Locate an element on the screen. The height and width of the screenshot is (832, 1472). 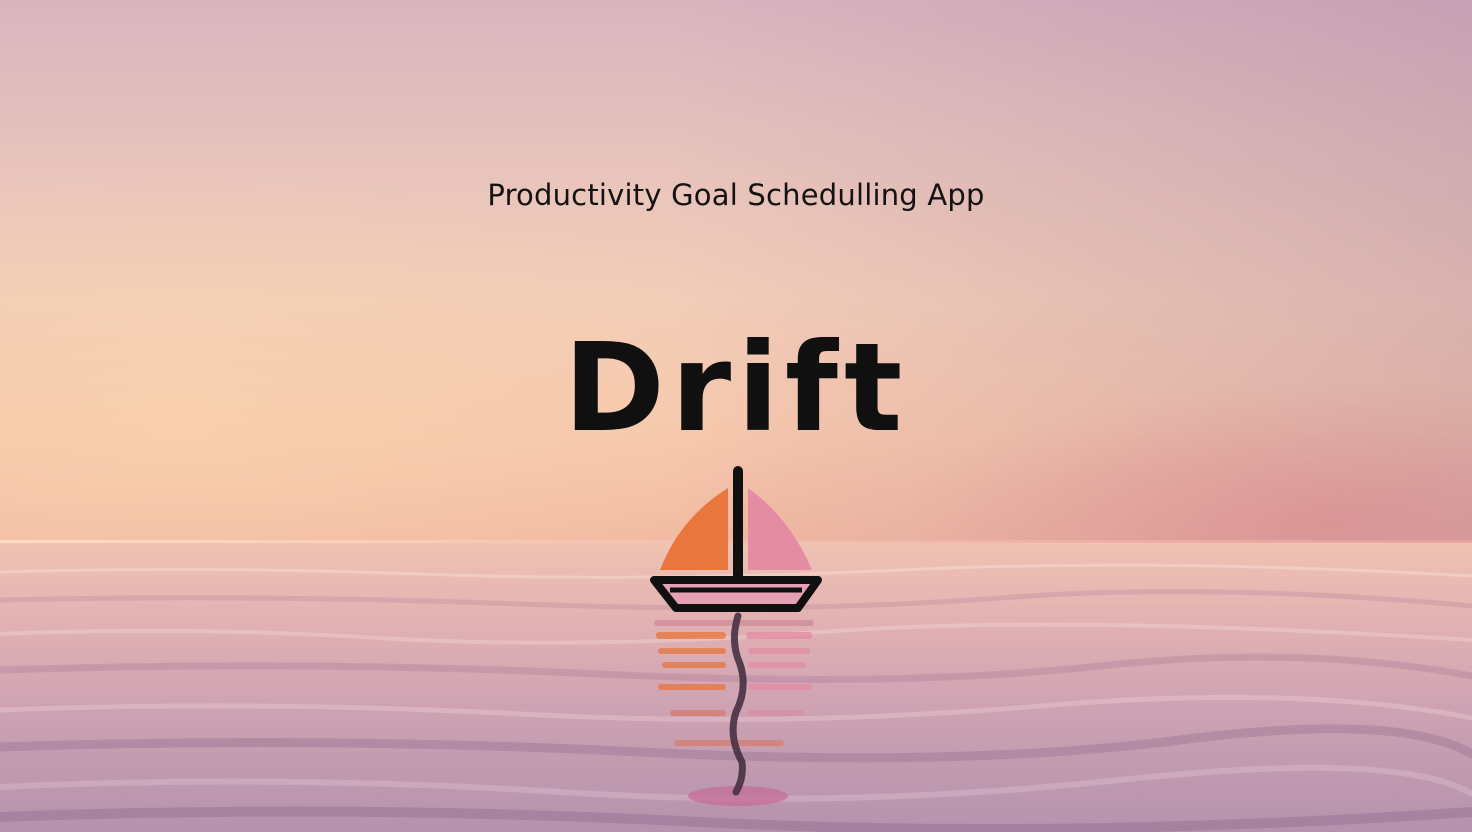
mast is located at coordinates (738, 524).